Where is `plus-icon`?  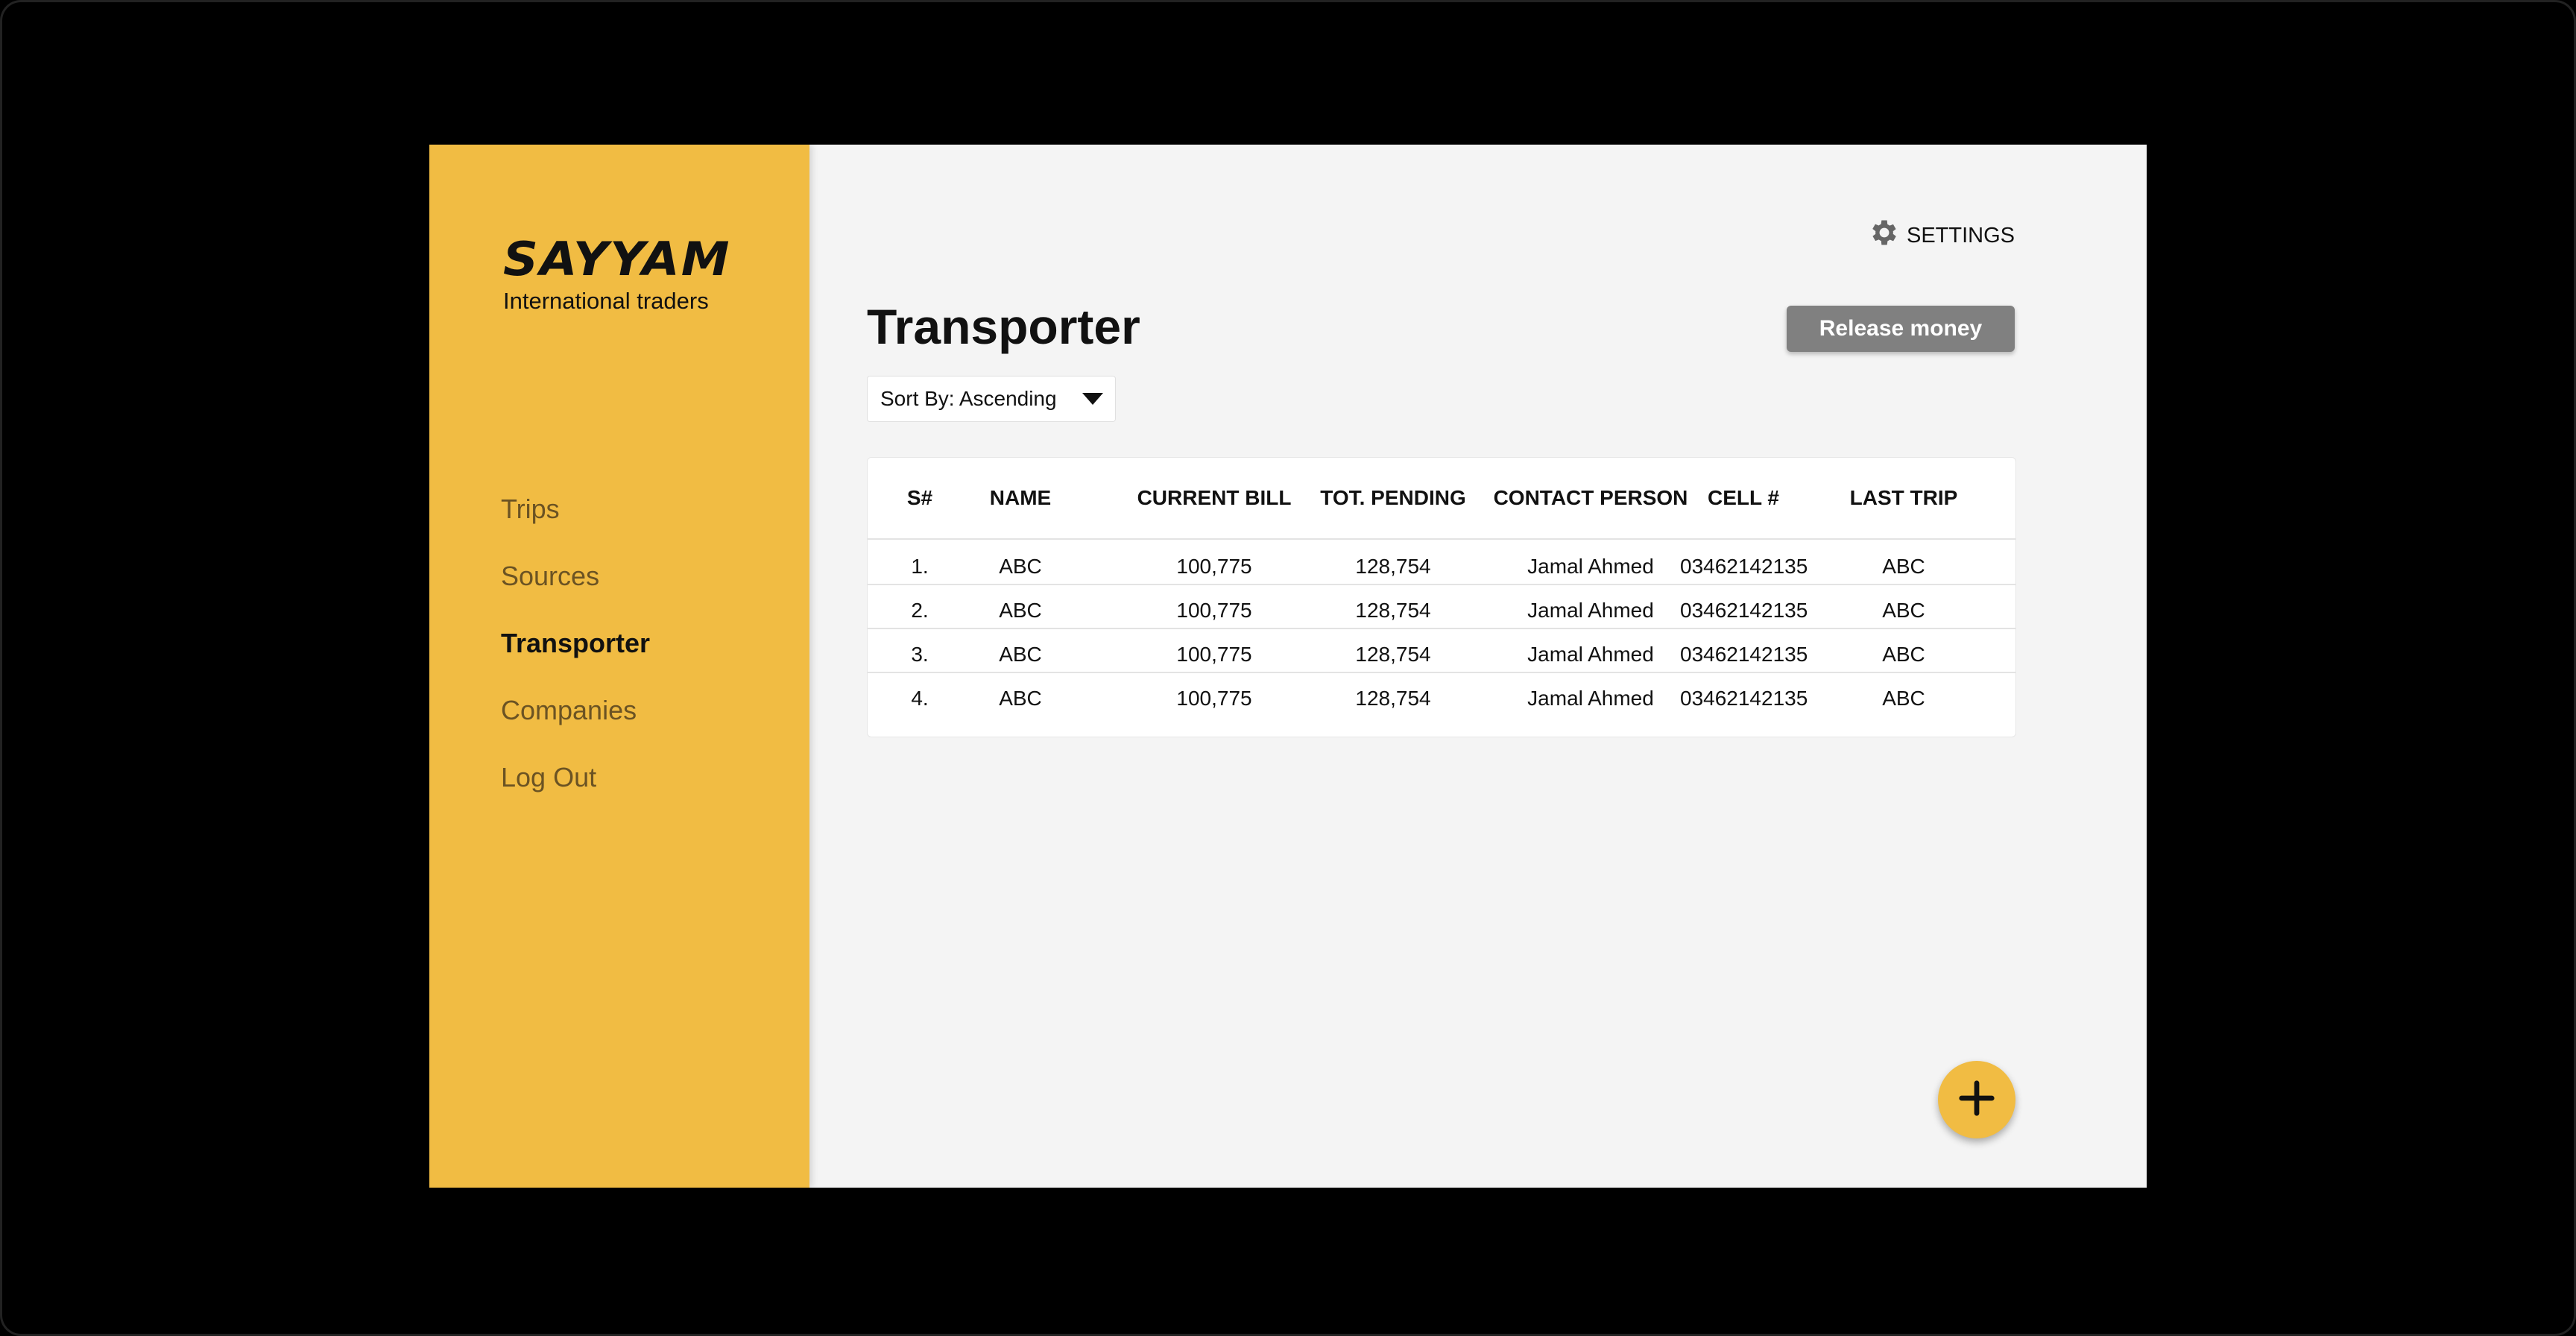
plus-icon is located at coordinates (1977, 1100).